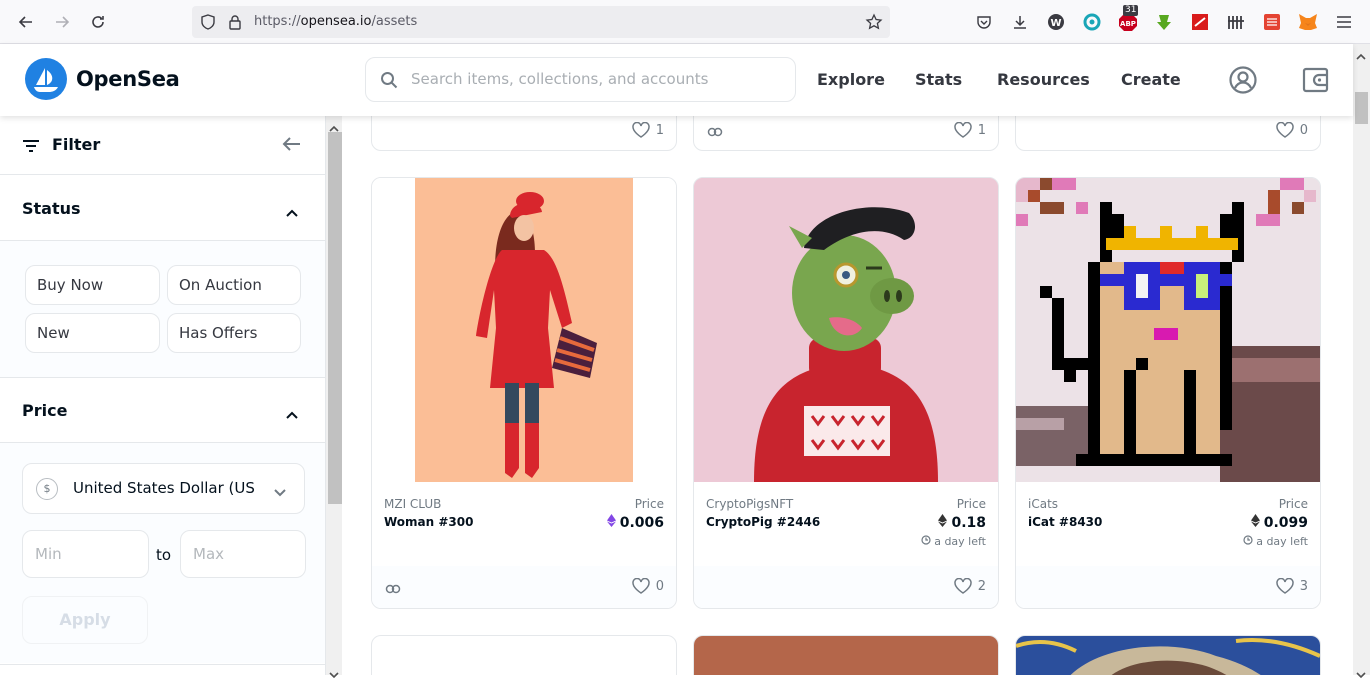 Image resolution: width=1370 pixels, height=683 pixels. Describe the element at coordinates (412, 504) in the screenshot. I see `collection-name: MZI CLUB` at that location.